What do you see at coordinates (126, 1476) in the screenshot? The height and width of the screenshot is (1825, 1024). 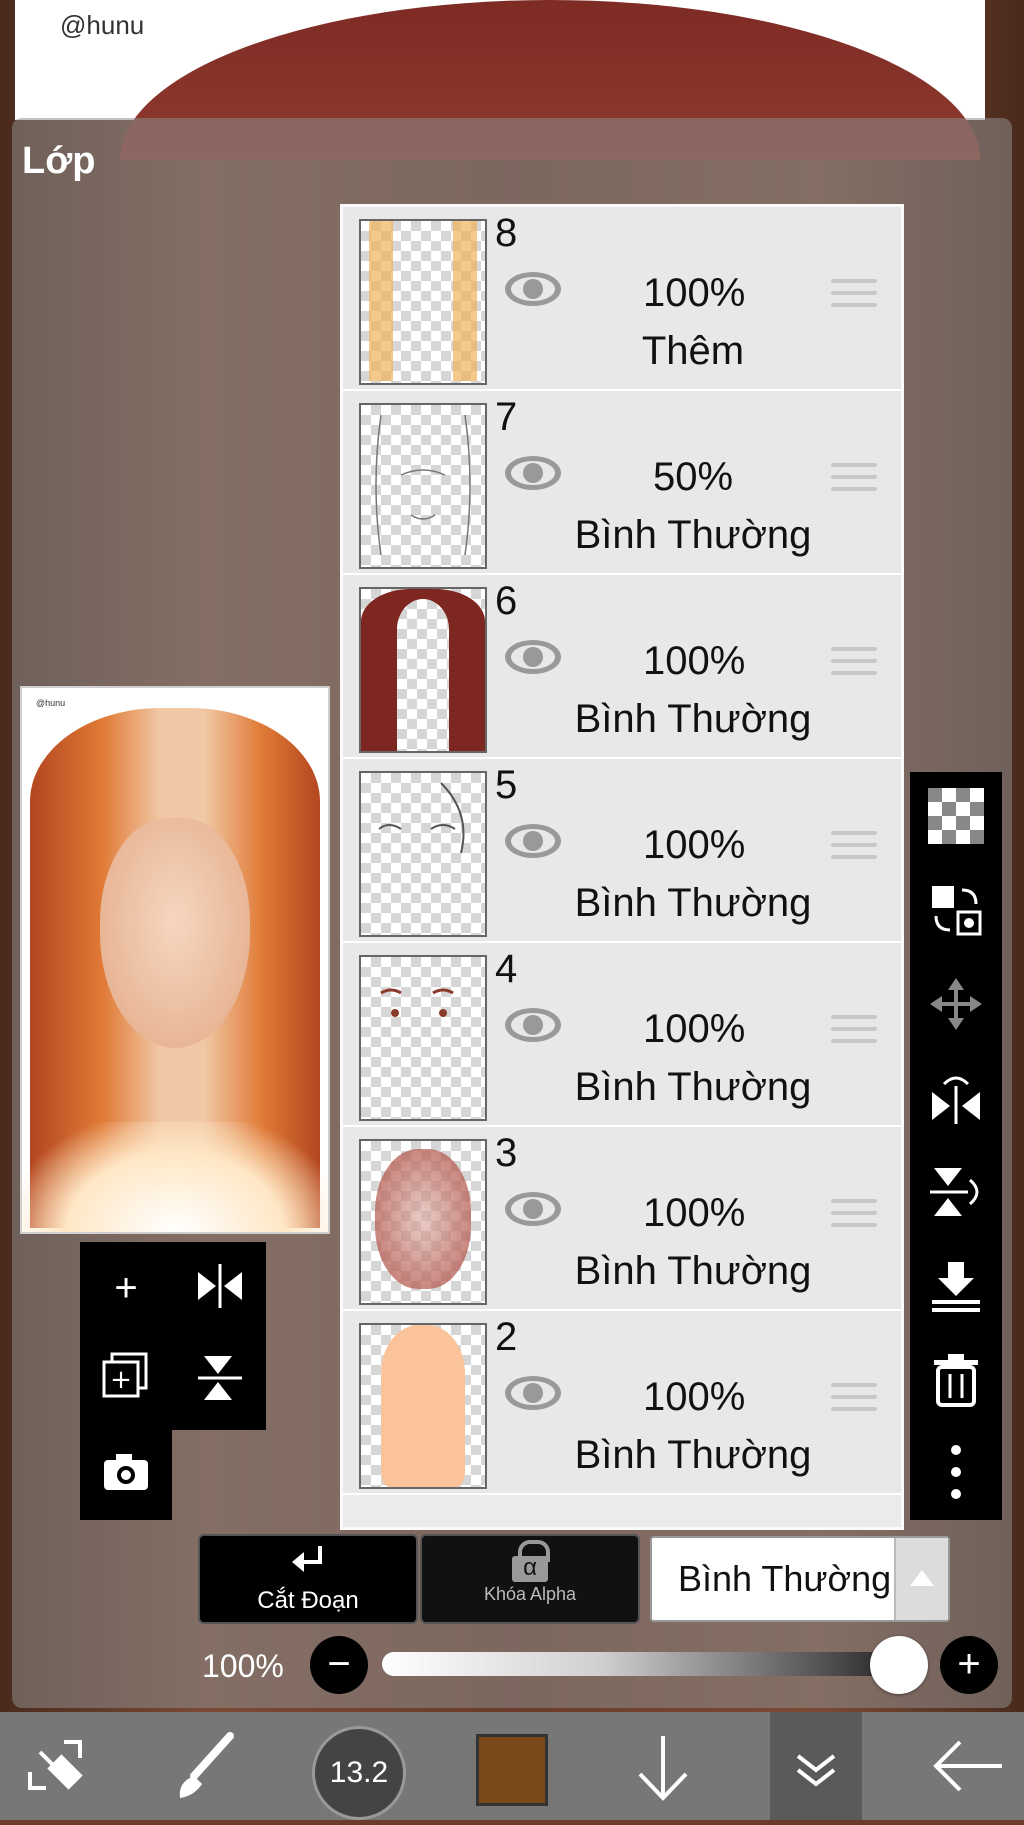 I see `camera-icon` at bounding box center [126, 1476].